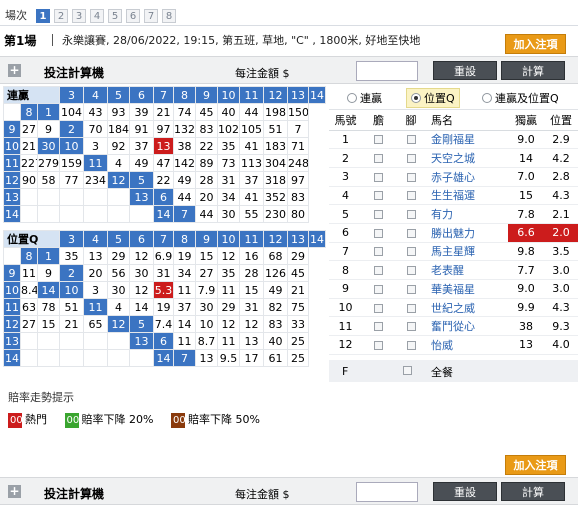 This screenshot has width=578, height=507. What do you see at coordinates (72, 290) in the screenshot?
I see `place_q-odds-cell: 10` at bounding box center [72, 290].